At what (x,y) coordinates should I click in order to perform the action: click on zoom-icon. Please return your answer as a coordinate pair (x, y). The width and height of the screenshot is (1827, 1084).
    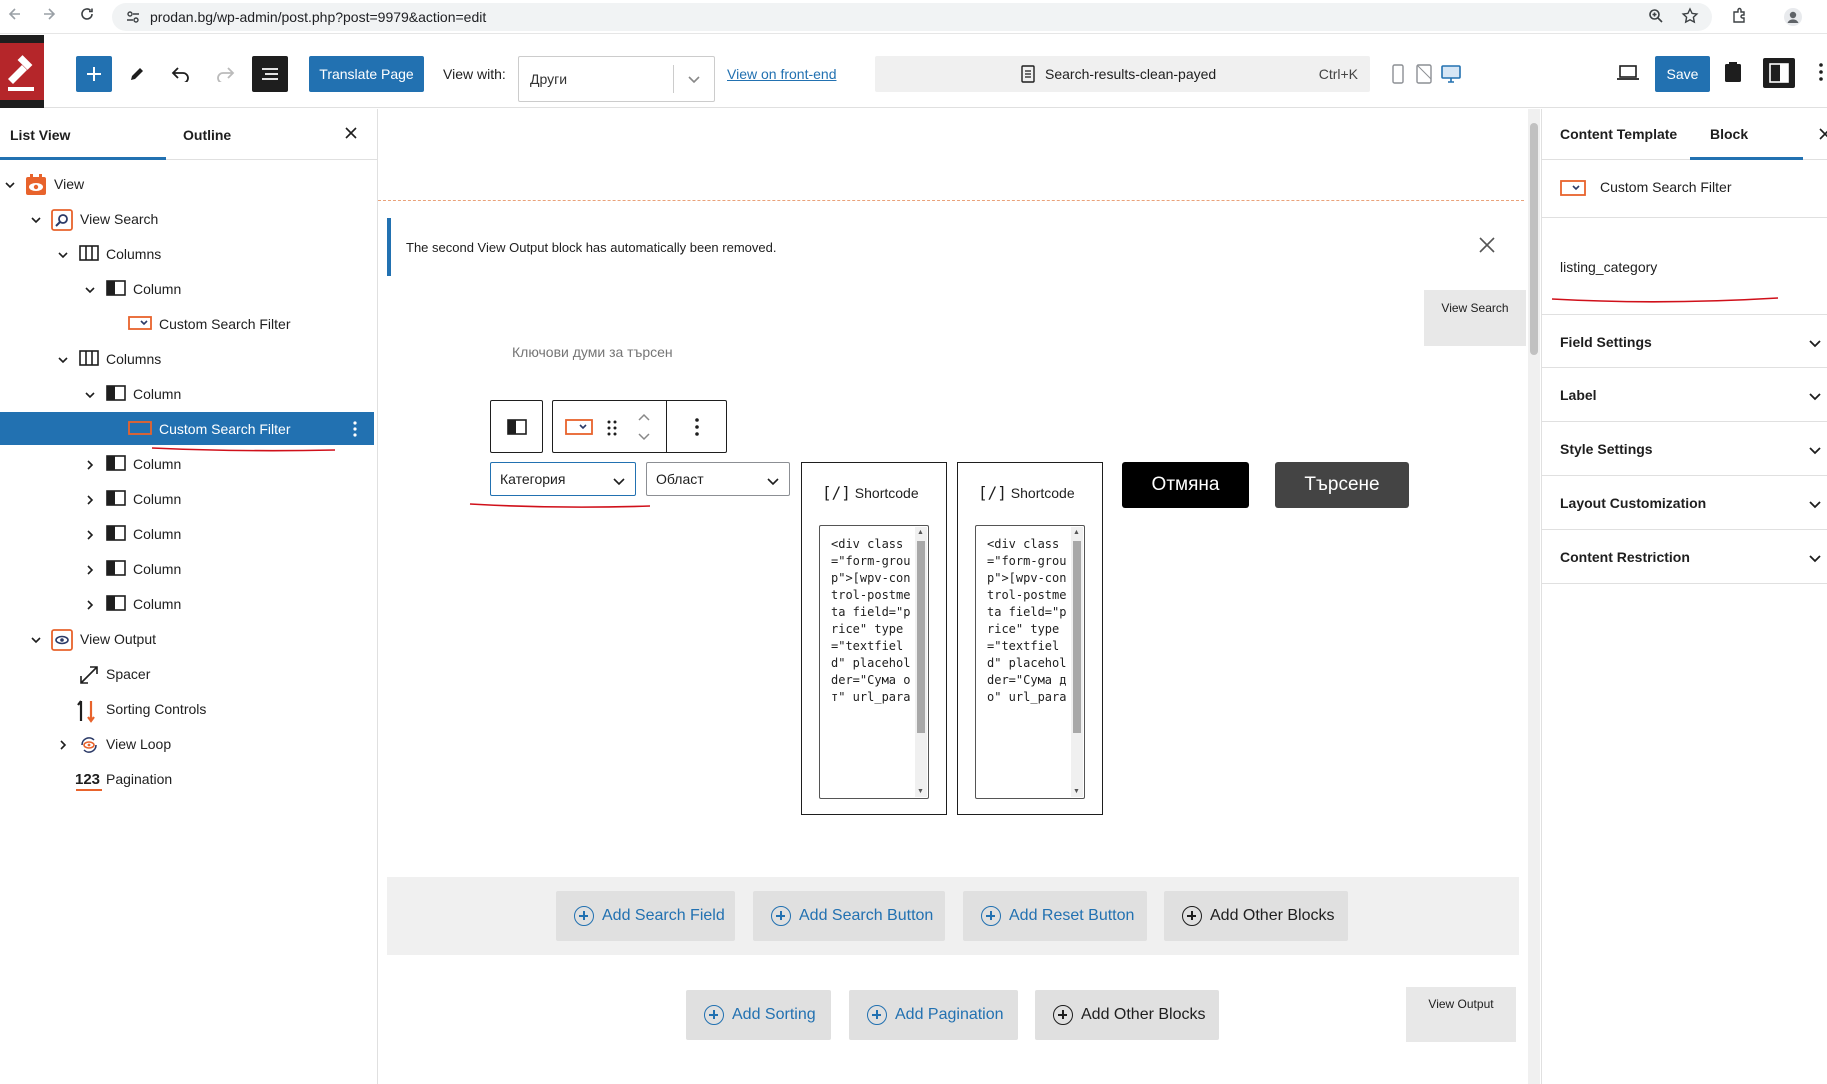
    Looking at the image, I should click on (1656, 18).